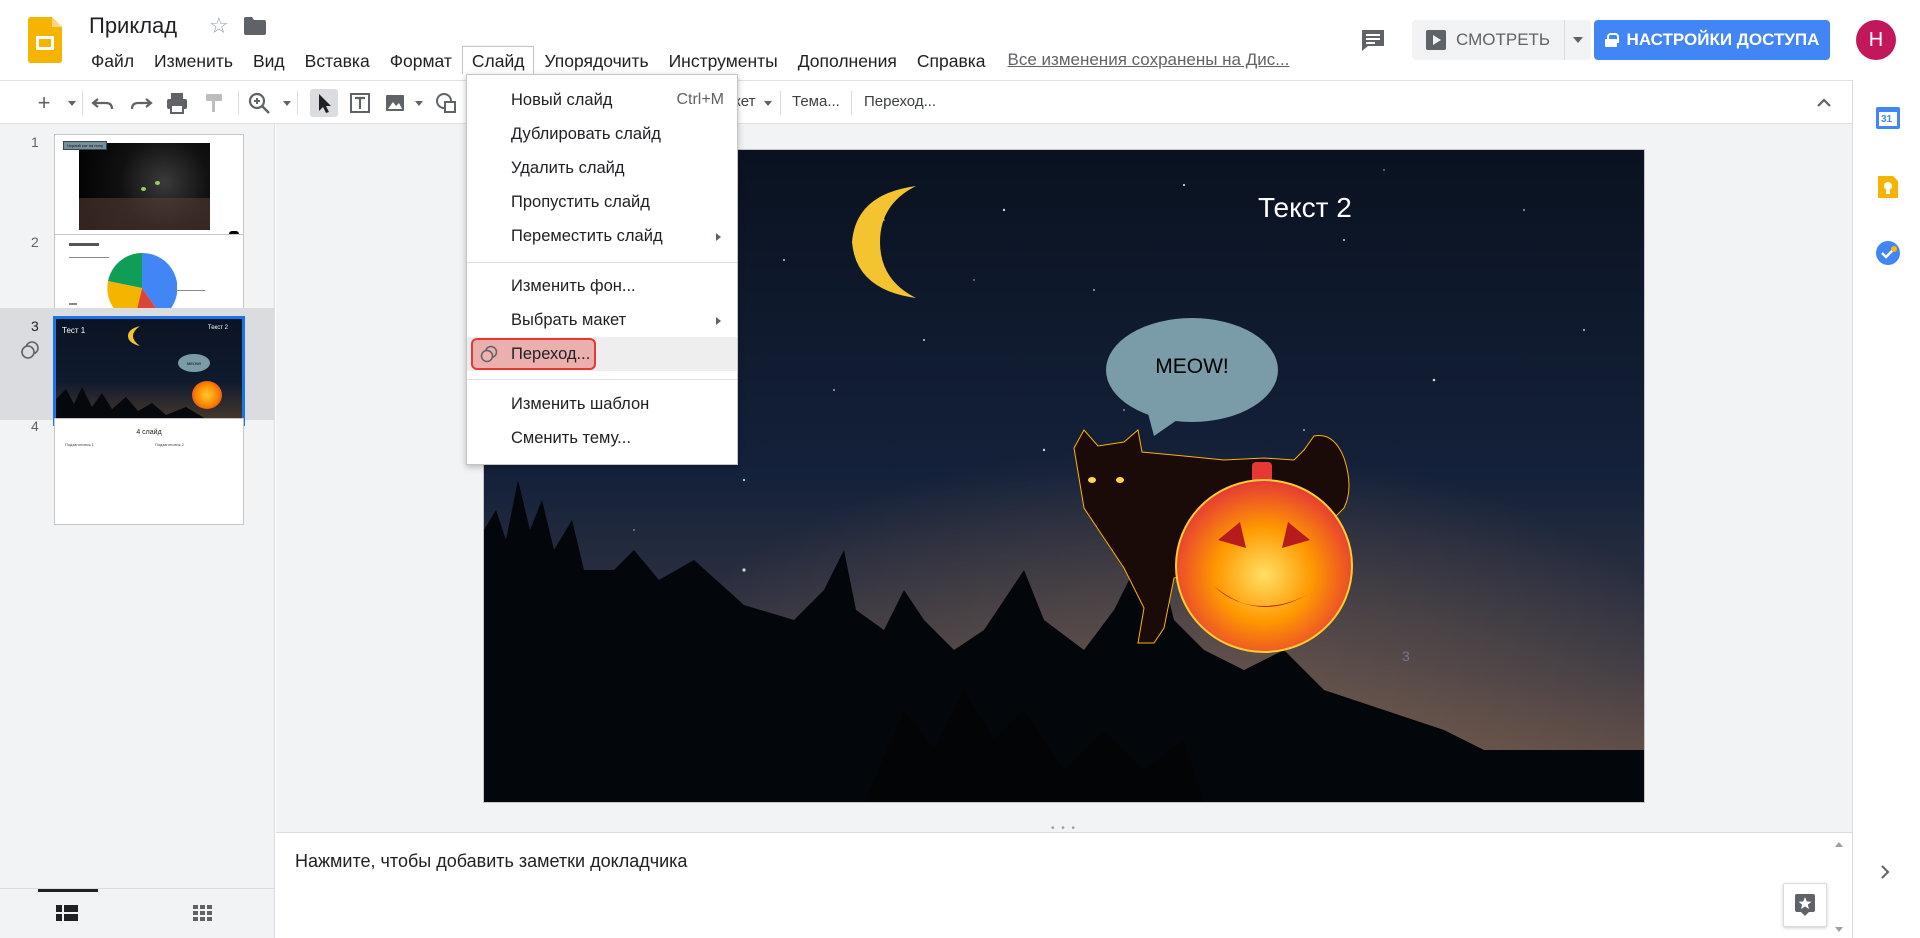 The width and height of the screenshot is (1920, 938). Describe the element at coordinates (194, 363) in the screenshot. I see `bubble-thumbnail: MEOW!` at that location.